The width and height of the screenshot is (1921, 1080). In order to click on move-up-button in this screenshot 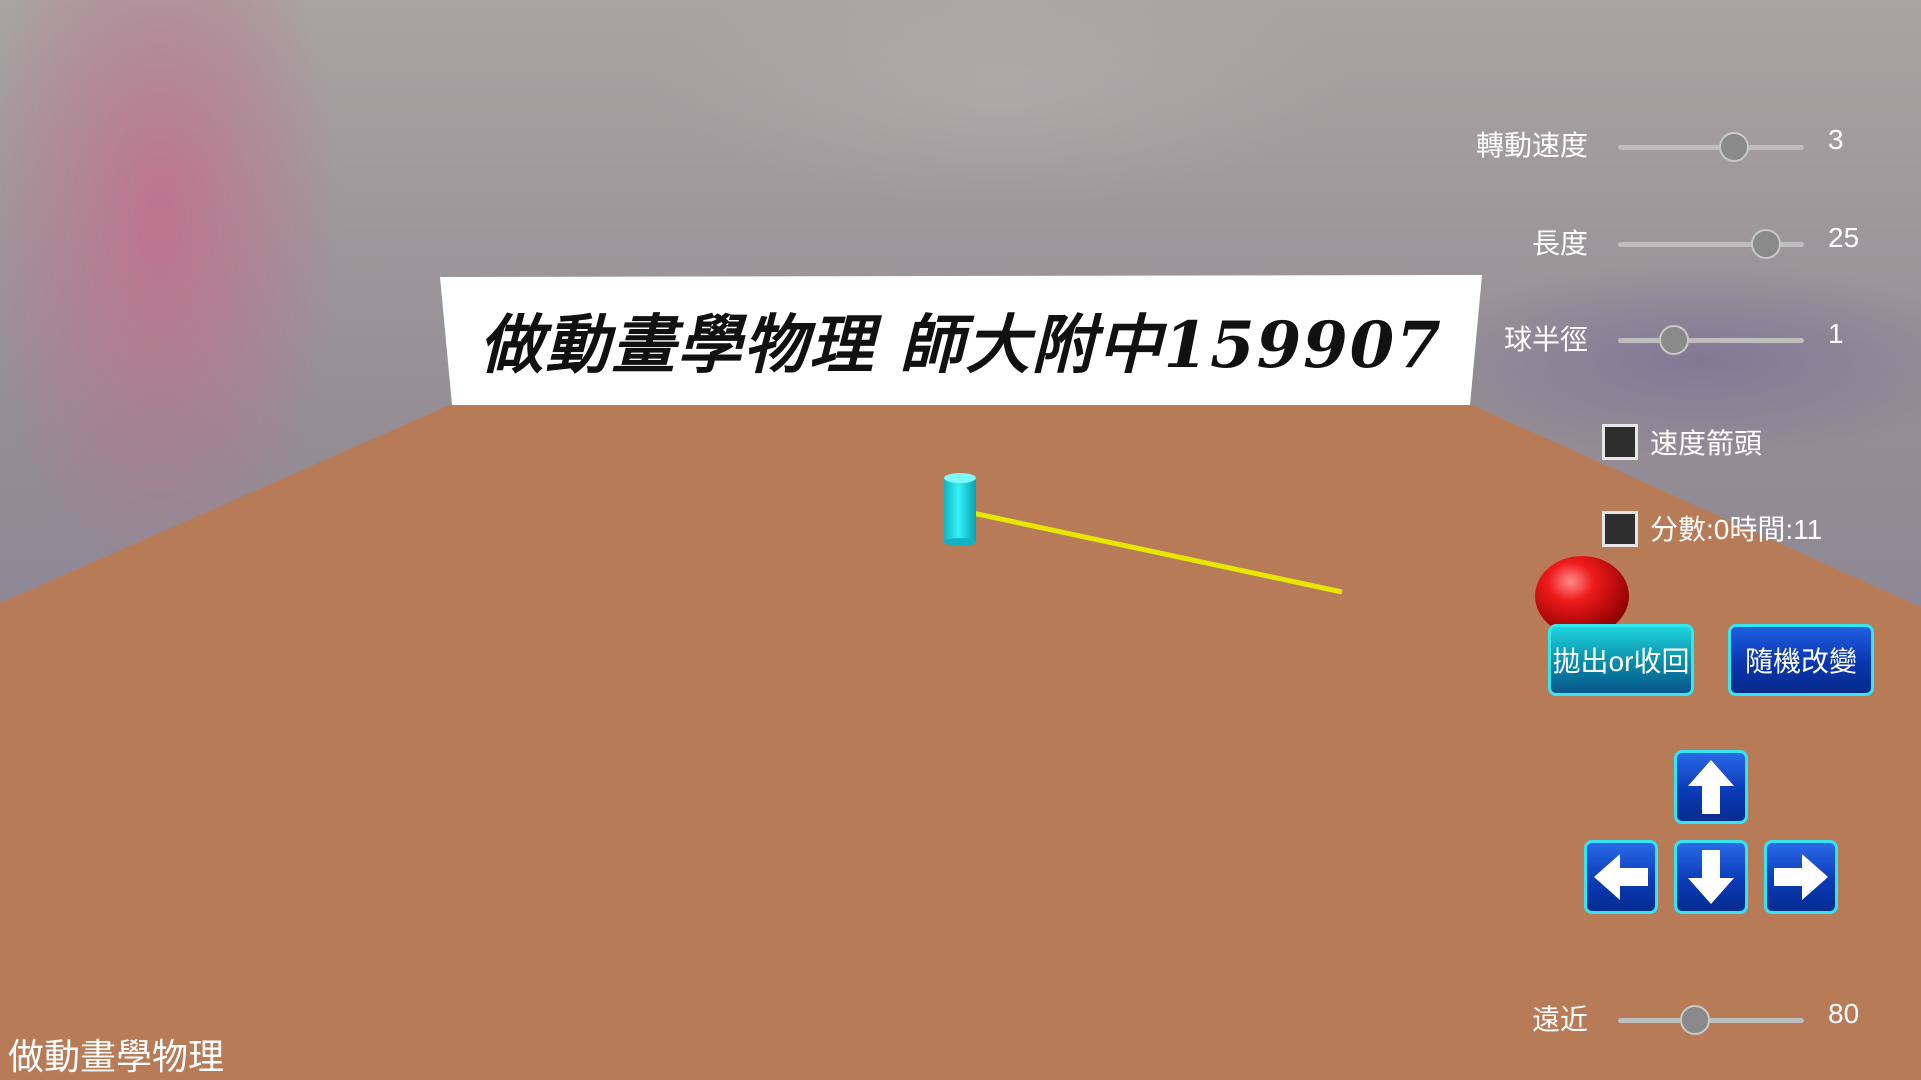, I will do `click(1711, 787)`.